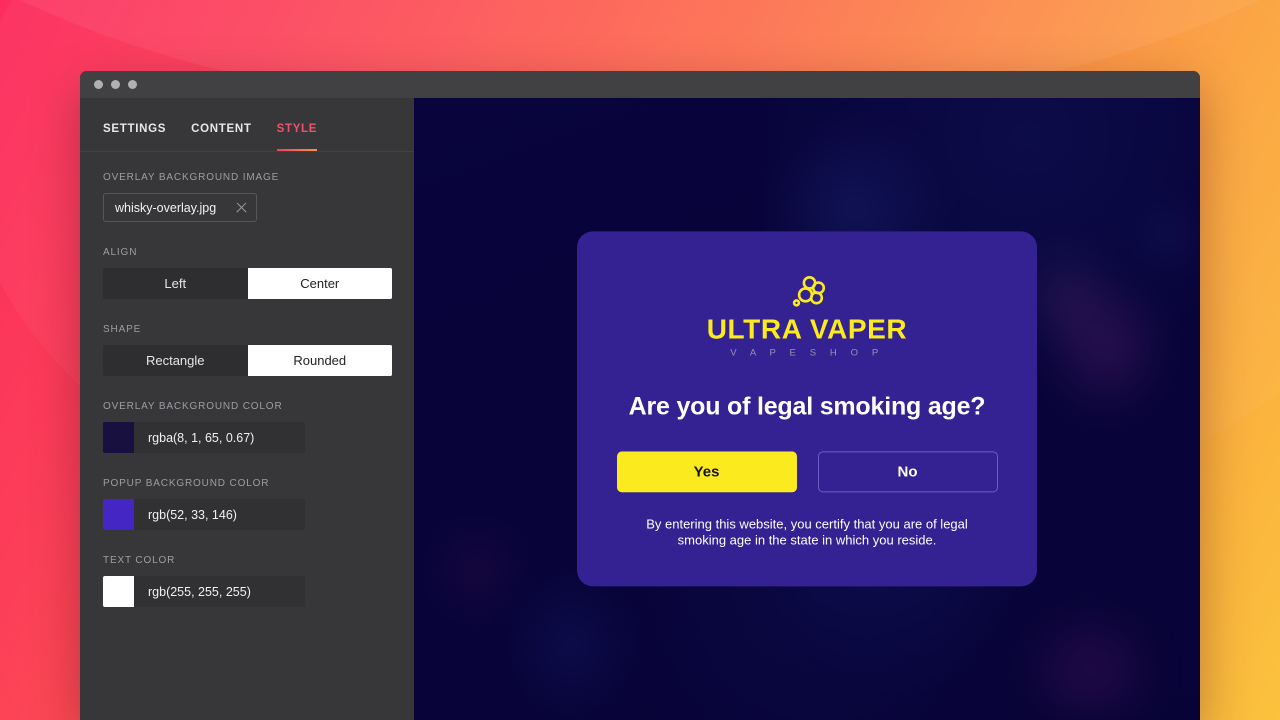  I want to click on field-label-popup-background-color: POPUP BACKGROUND COLOR, so click(186, 483).